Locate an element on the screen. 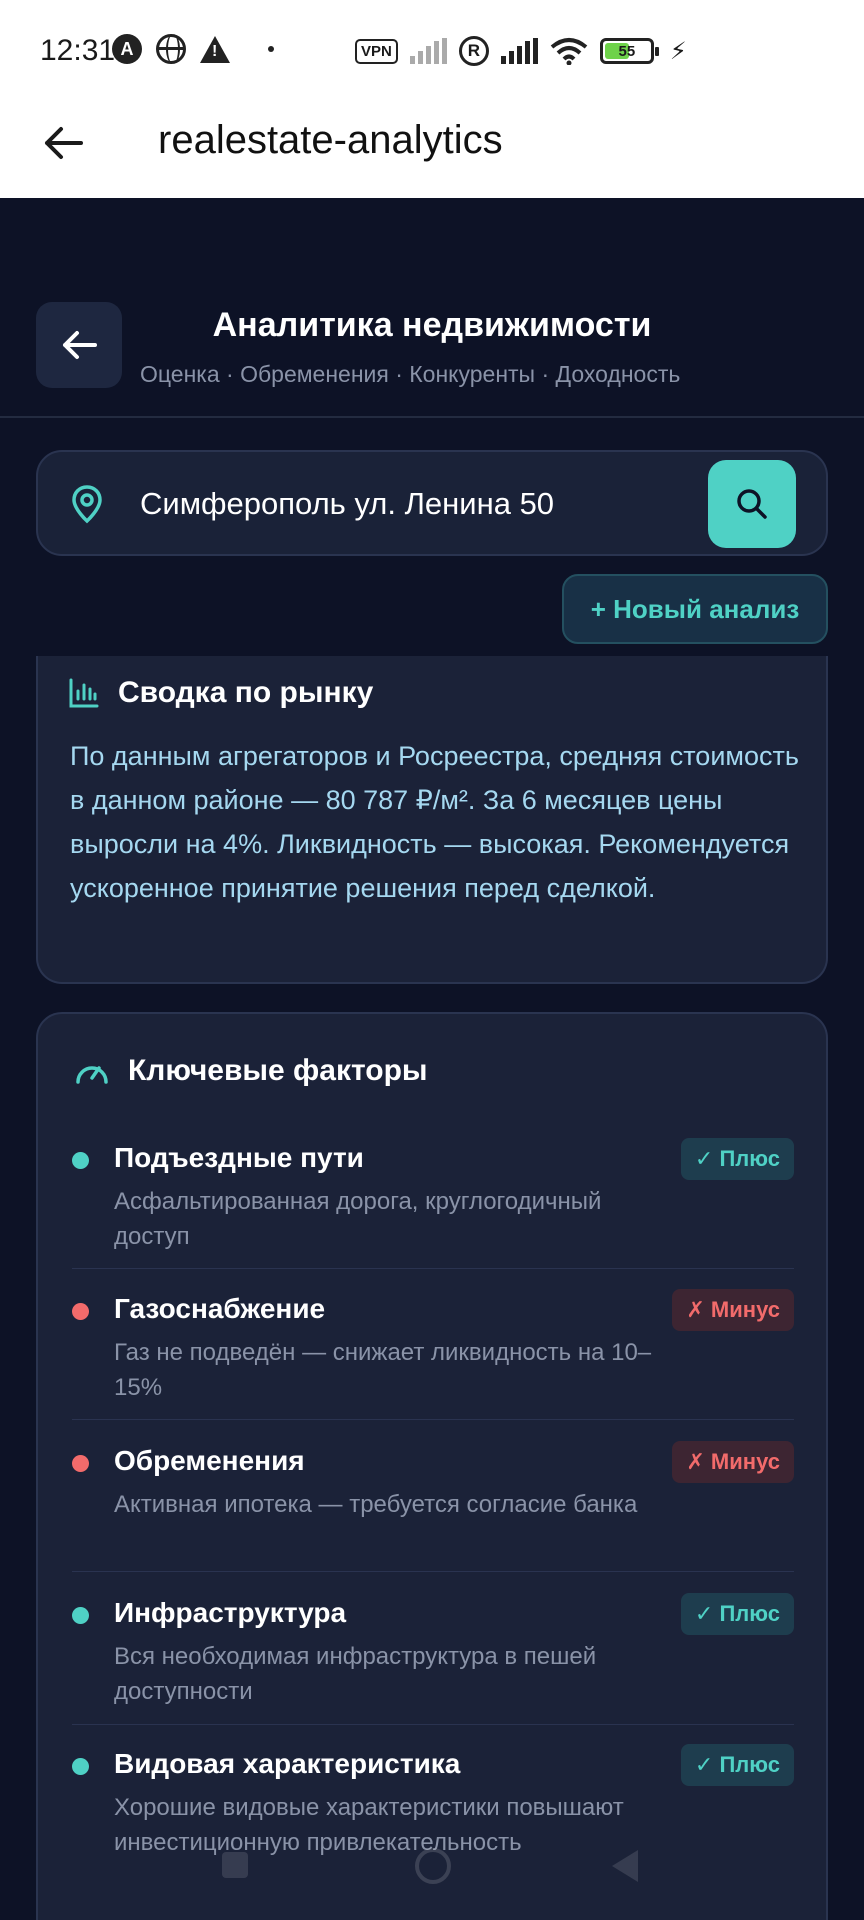  search-button is located at coordinates (752, 504).